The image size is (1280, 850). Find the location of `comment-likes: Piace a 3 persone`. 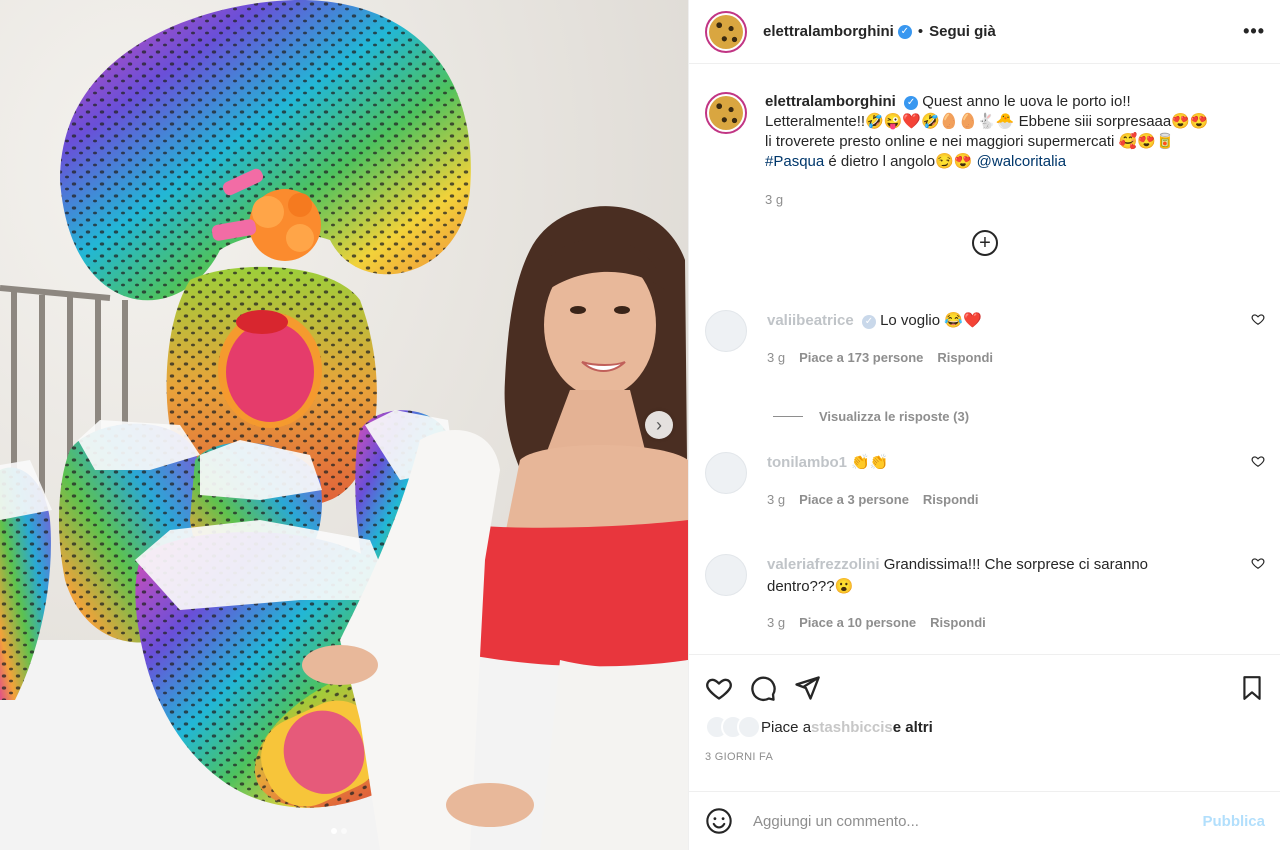

comment-likes: Piace a 3 persone is located at coordinates (854, 499).